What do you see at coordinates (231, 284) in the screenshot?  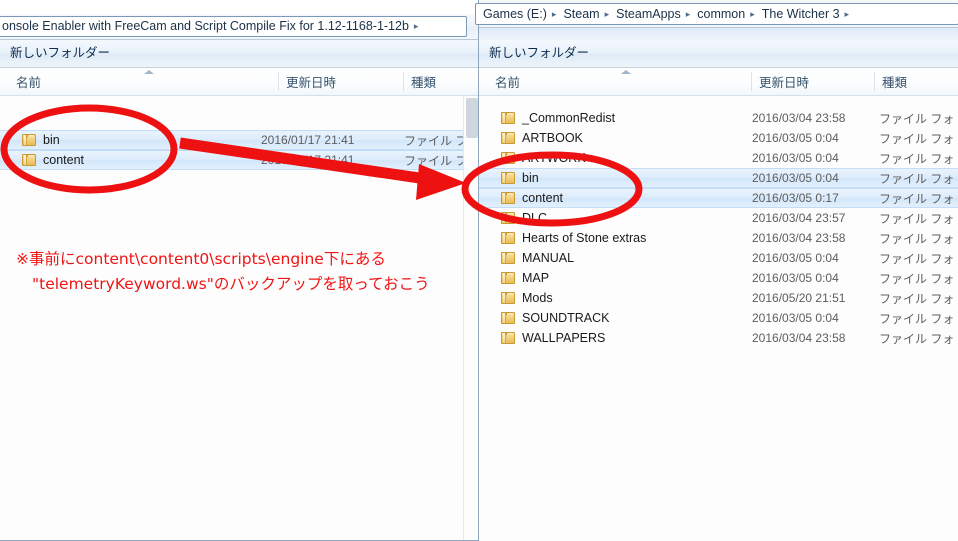 I see `annotation-note-line2: "telemetryKeyword.ws"のバックアップを取っておこう` at bounding box center [231, 284].